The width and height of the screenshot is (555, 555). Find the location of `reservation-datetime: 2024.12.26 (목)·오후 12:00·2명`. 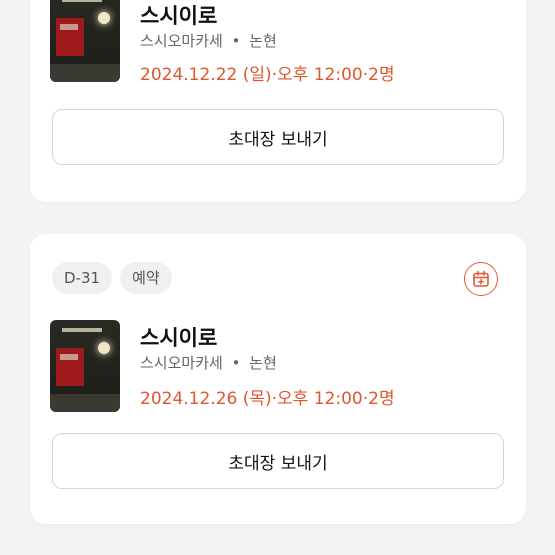

reservation-datetime: 2024.12.26 (목)·오후 12:00·2명 is located at coordinates (267, 399).